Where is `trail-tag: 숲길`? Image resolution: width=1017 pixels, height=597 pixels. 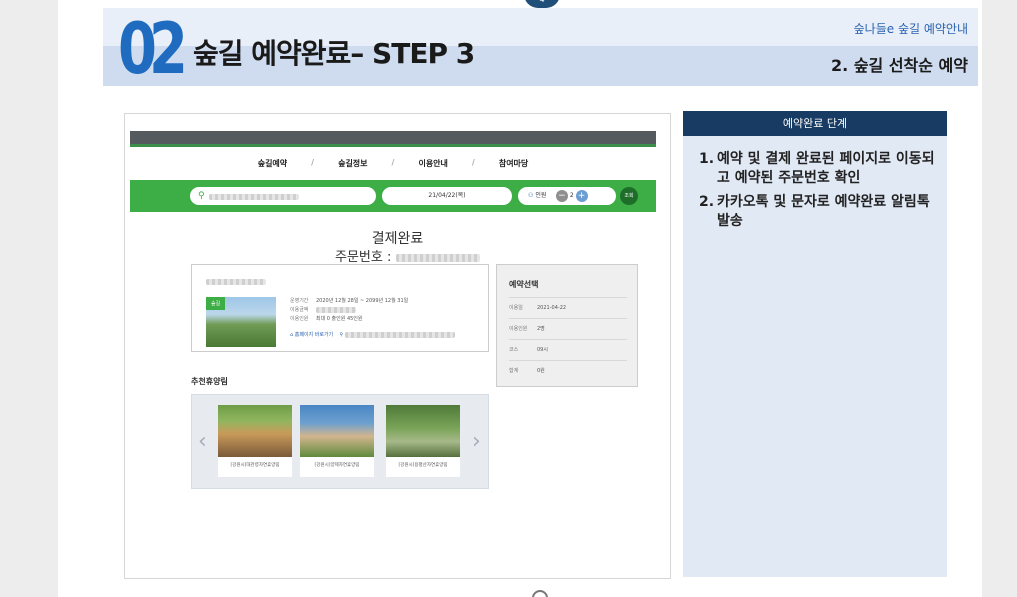
trail-tag: 숲길 is located at coordinates (216, 303).